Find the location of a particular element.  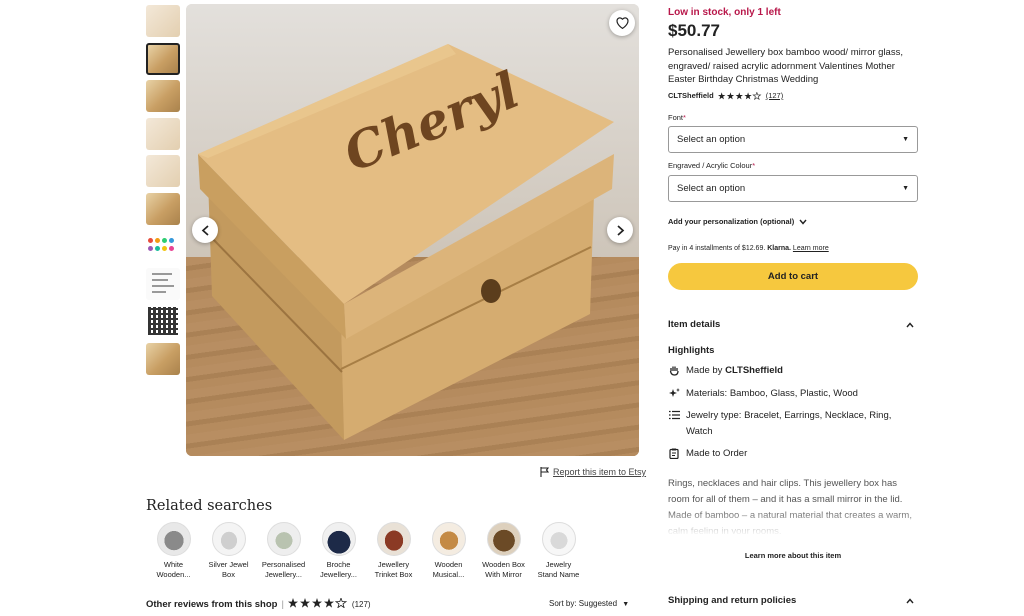

other-reviews-label: Other reviews from this shop is located at coordinates (212, 604).